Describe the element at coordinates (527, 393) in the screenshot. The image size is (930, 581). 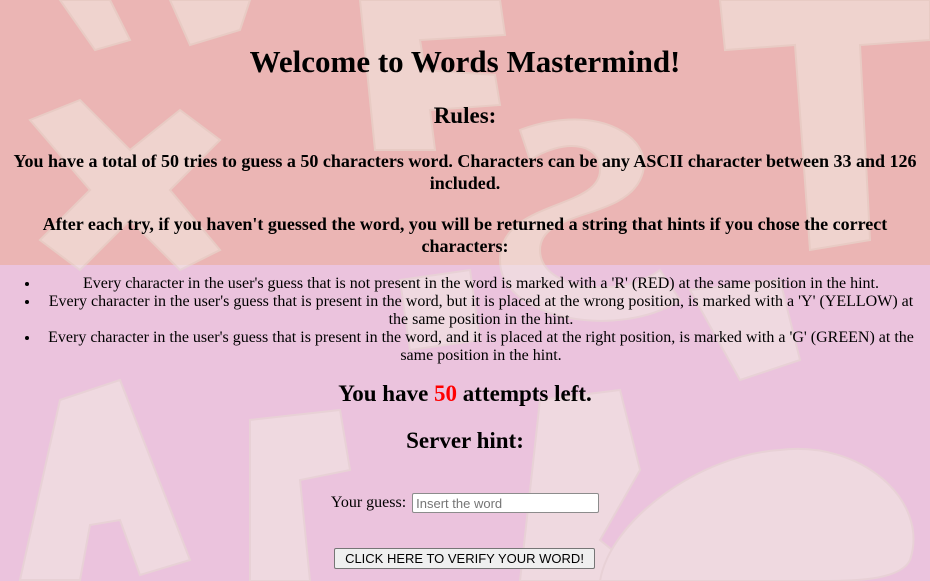
I see `attempts-suffix: attempts left.` at that location.